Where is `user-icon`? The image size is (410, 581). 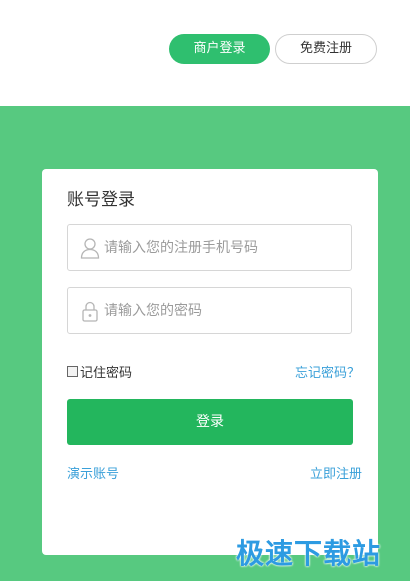
user-icon is located at coordinates (90, 248).